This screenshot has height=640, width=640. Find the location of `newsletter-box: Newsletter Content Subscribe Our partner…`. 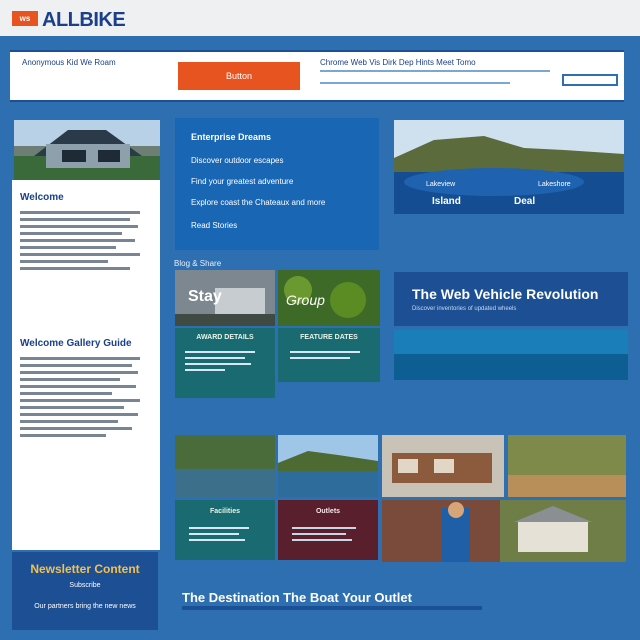

newsletter-box: Newsletter Content Subscribe Our partner… is located at coordinates (85, 591).